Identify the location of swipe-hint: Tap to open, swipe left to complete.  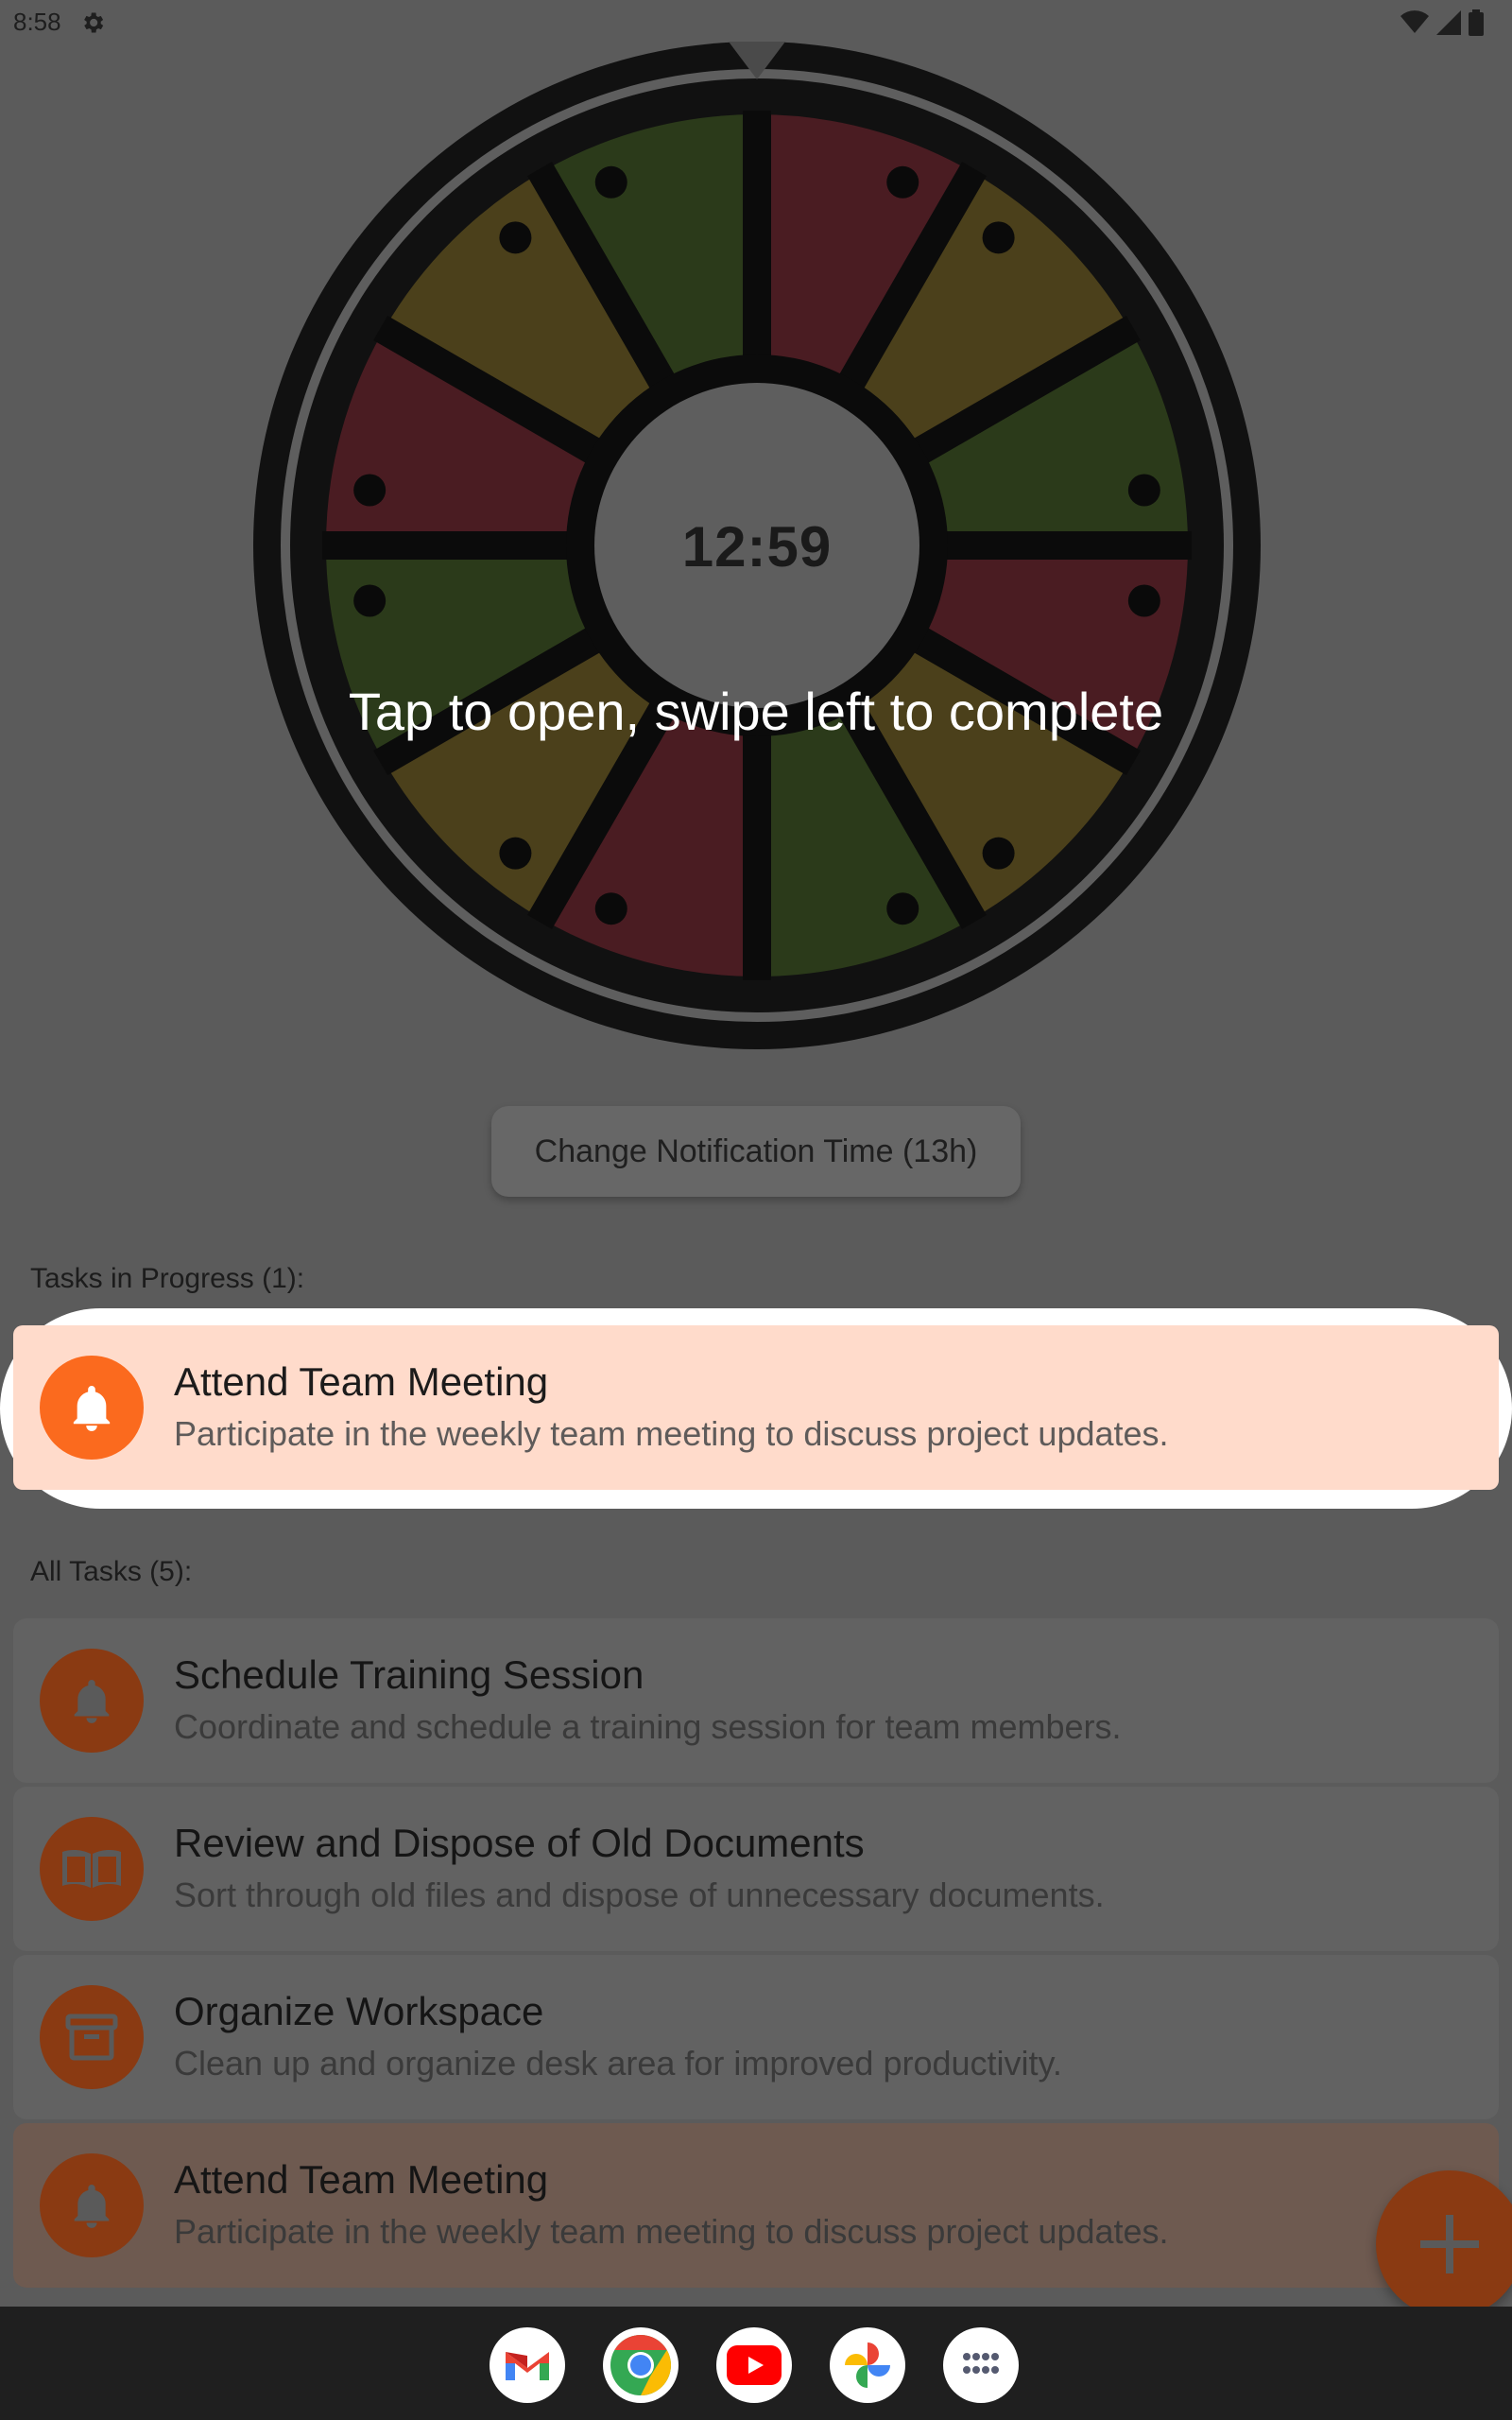
(756, 711).